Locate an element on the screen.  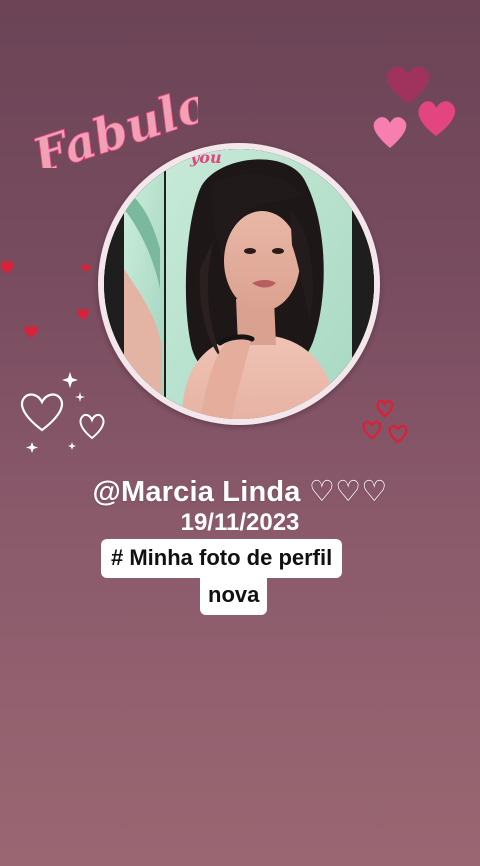
profile-username: @Marcia Linda ♡♡♡ is located at coordinates (240, 492).